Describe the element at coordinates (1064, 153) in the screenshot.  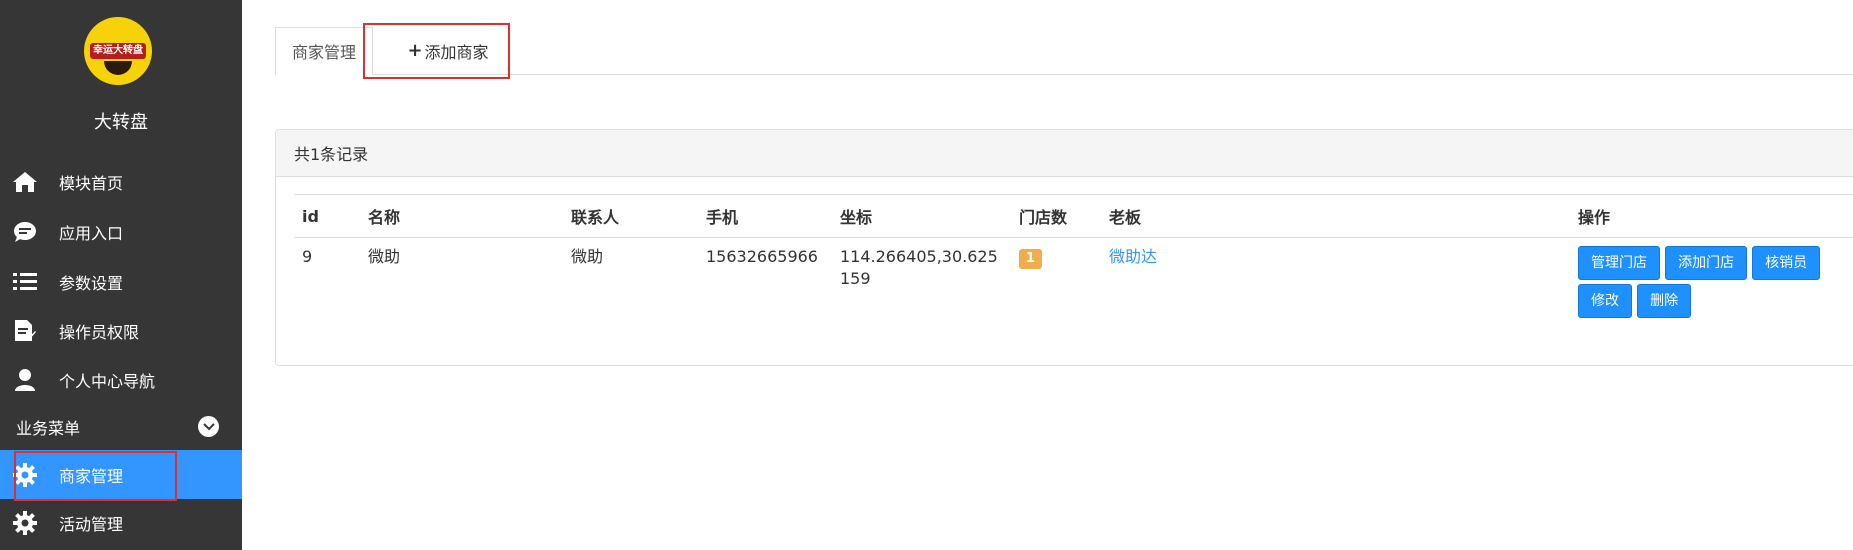
I see `record-count: 共1条记录` at that location.